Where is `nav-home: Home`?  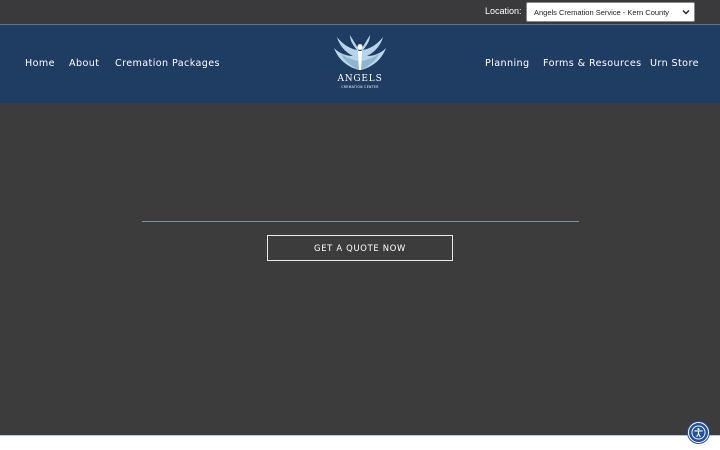
nav-home: Home is located at coordinates (40, 63).